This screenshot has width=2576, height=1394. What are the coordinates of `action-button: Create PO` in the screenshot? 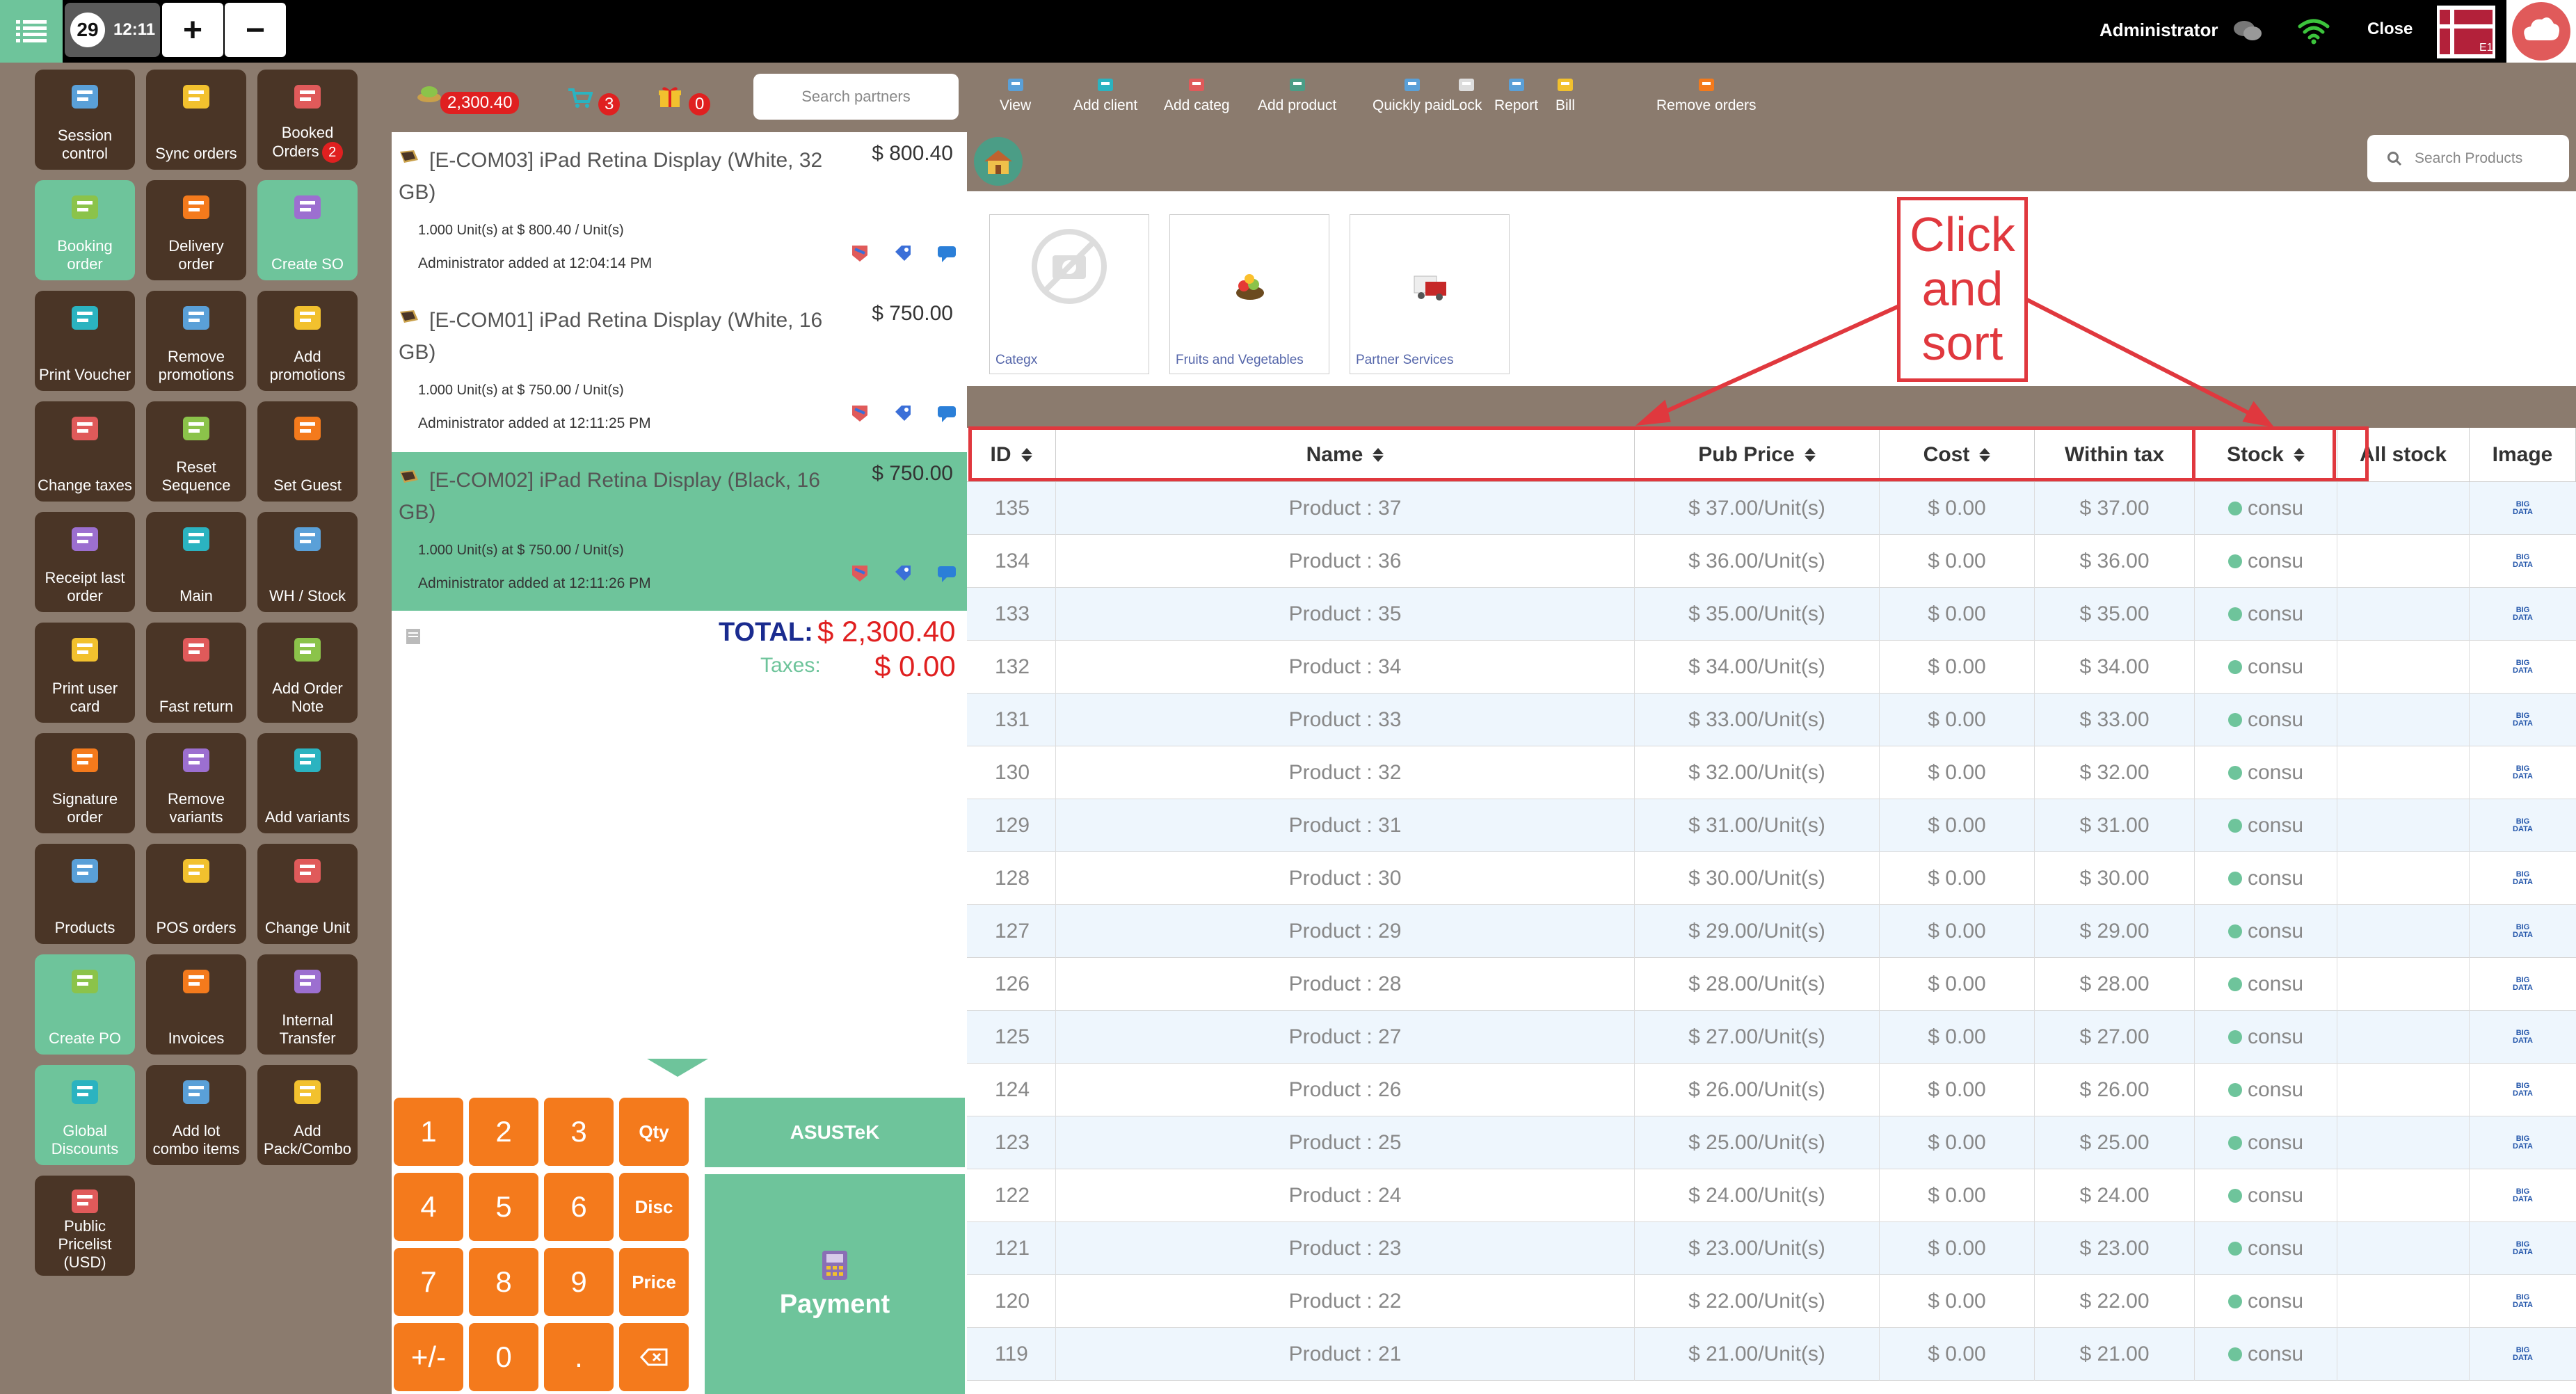 It's located at (85, 1004).